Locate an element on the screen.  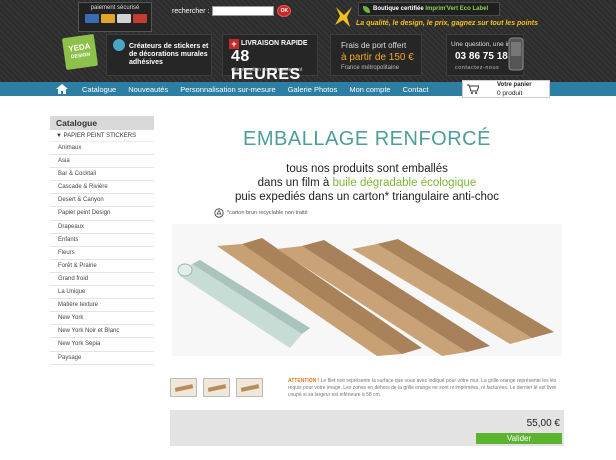
sidebar-item: Animaux is located at coordinates (102, 149).